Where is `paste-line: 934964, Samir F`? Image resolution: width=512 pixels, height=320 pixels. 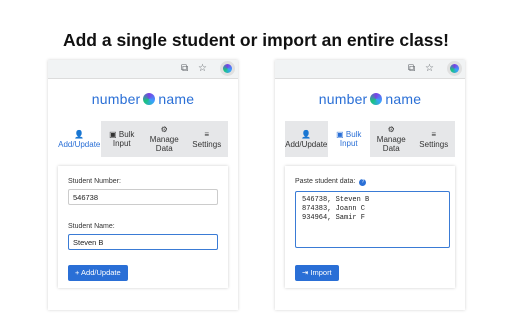 paste-line: 934964, Samir F is located at coordinates (334, 218).